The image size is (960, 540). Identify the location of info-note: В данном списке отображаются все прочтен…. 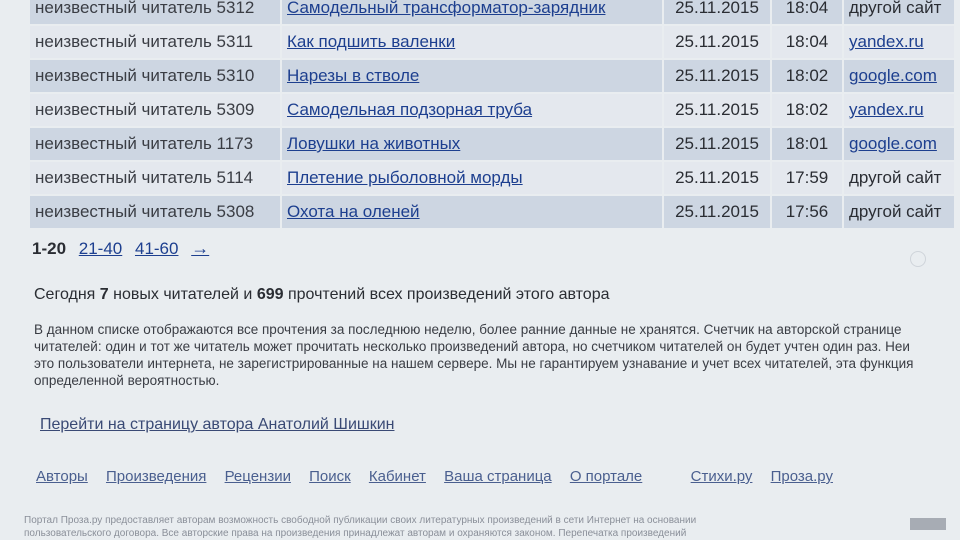
(497, 355).